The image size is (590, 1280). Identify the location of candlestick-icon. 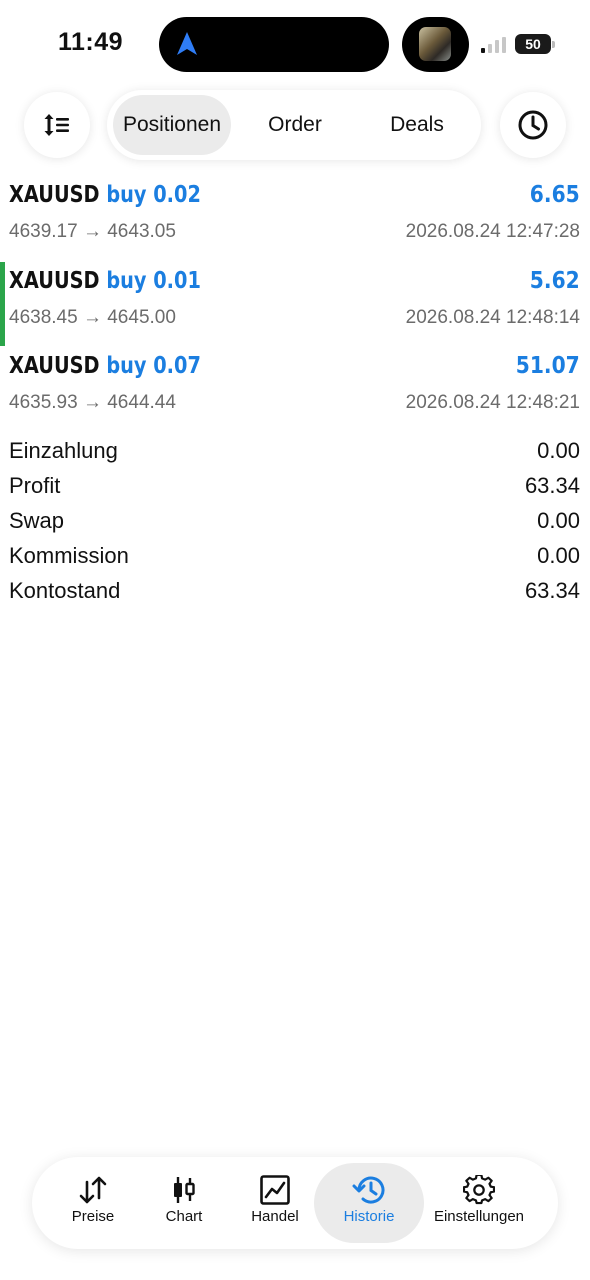
(184, 1190).